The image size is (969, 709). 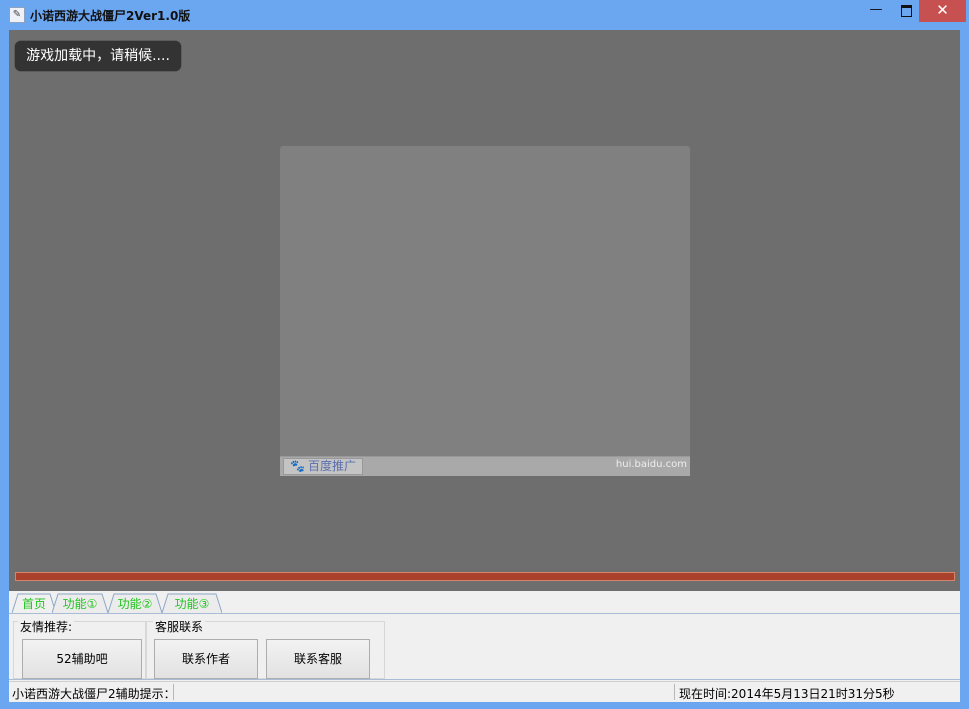 I want to click on tab-strip: 首页 功能① 功能② 功能③, so click(x=484, y=602).